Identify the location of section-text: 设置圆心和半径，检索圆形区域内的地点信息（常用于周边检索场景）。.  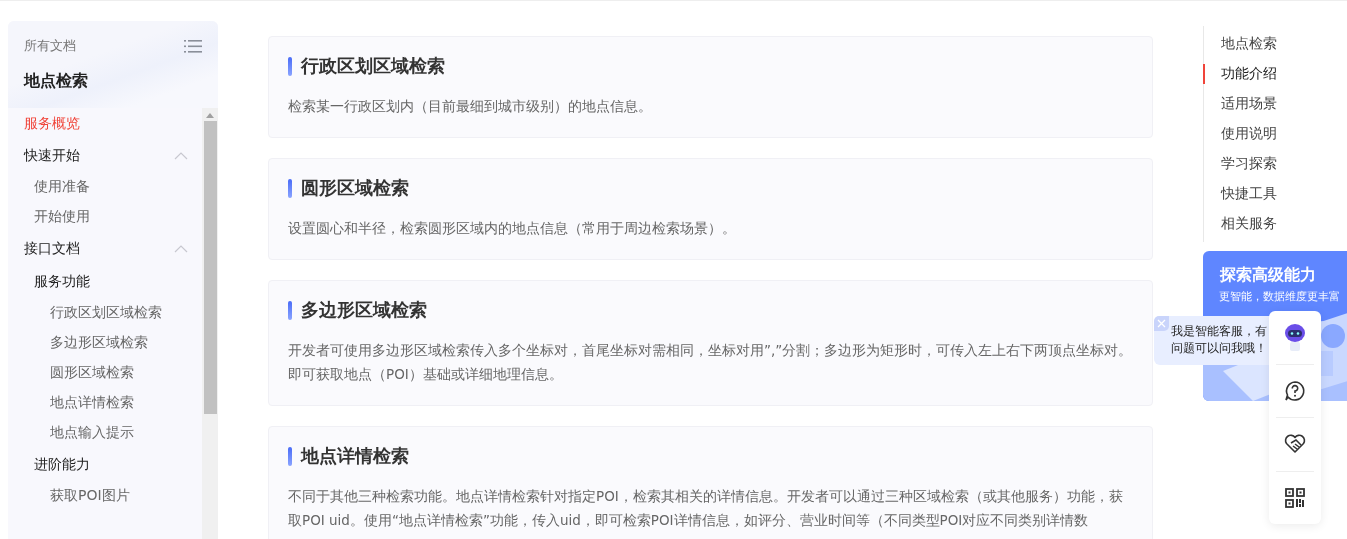
(512, 228).